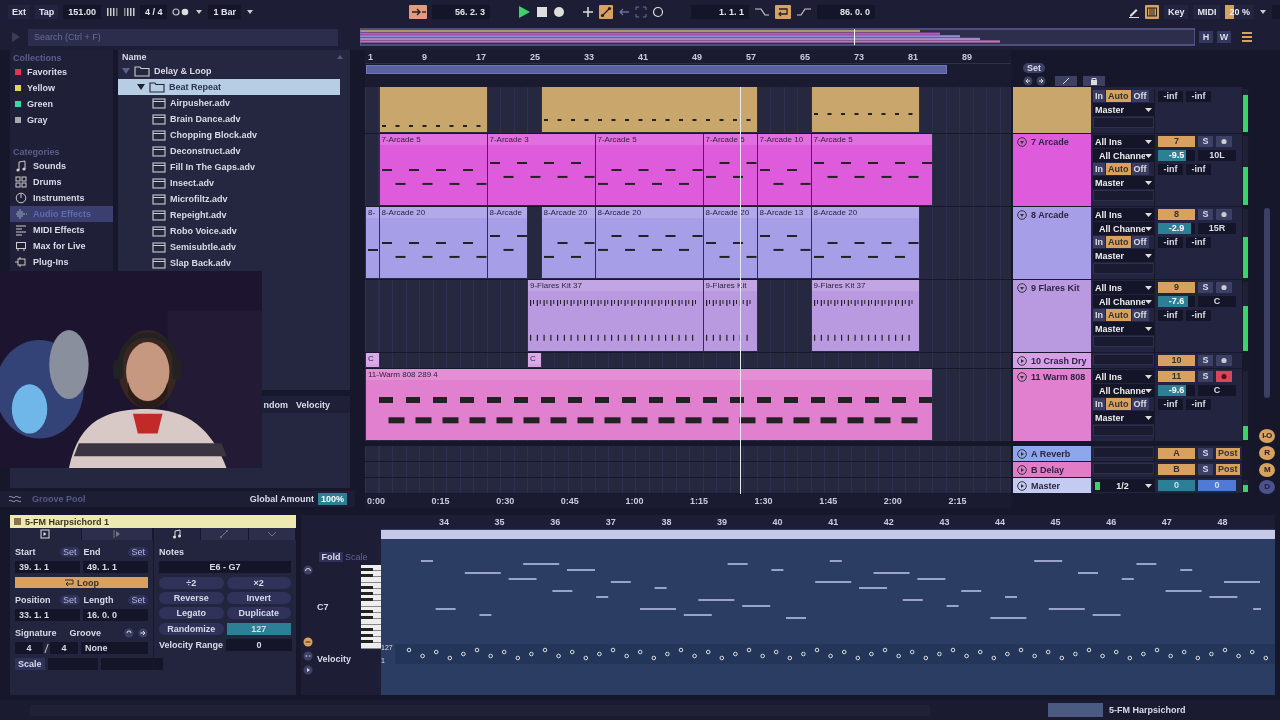 This screenshot has width=1280, height=720. What do you see at coordinates (61, 230) in the screenshot?
I see `category-item: MIDI Effects` at bounding box center [61, 230].